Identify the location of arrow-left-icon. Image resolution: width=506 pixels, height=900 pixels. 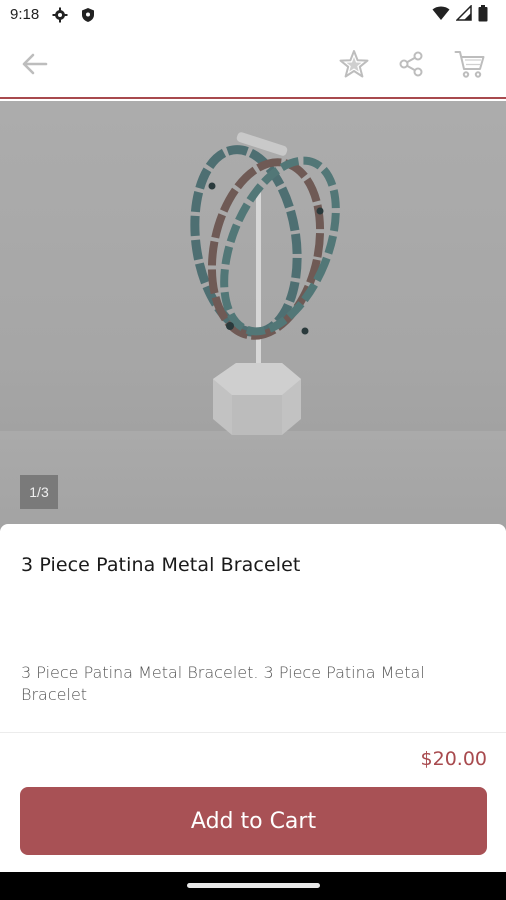
(34, 66).